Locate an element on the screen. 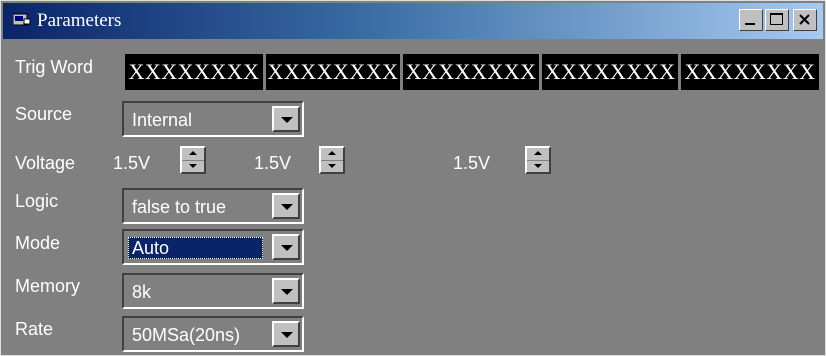 This screenshot has width=826, height=356. mode-label: Mode is located at coordinates (38, 243).